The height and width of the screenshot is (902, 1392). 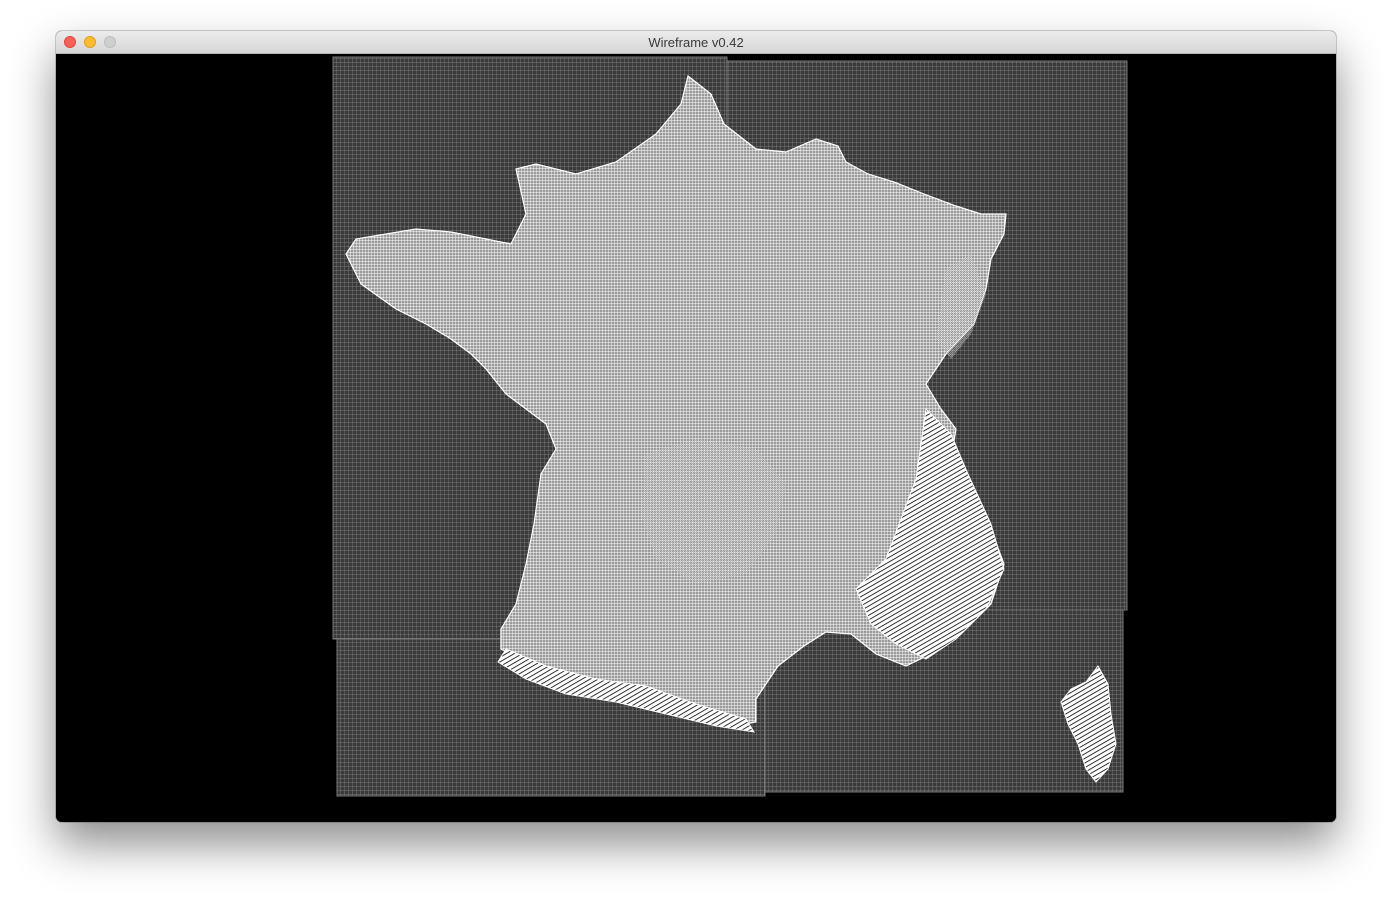 I want to click on title-bar: Wireframe v0.42, so click(x=696, y=42).